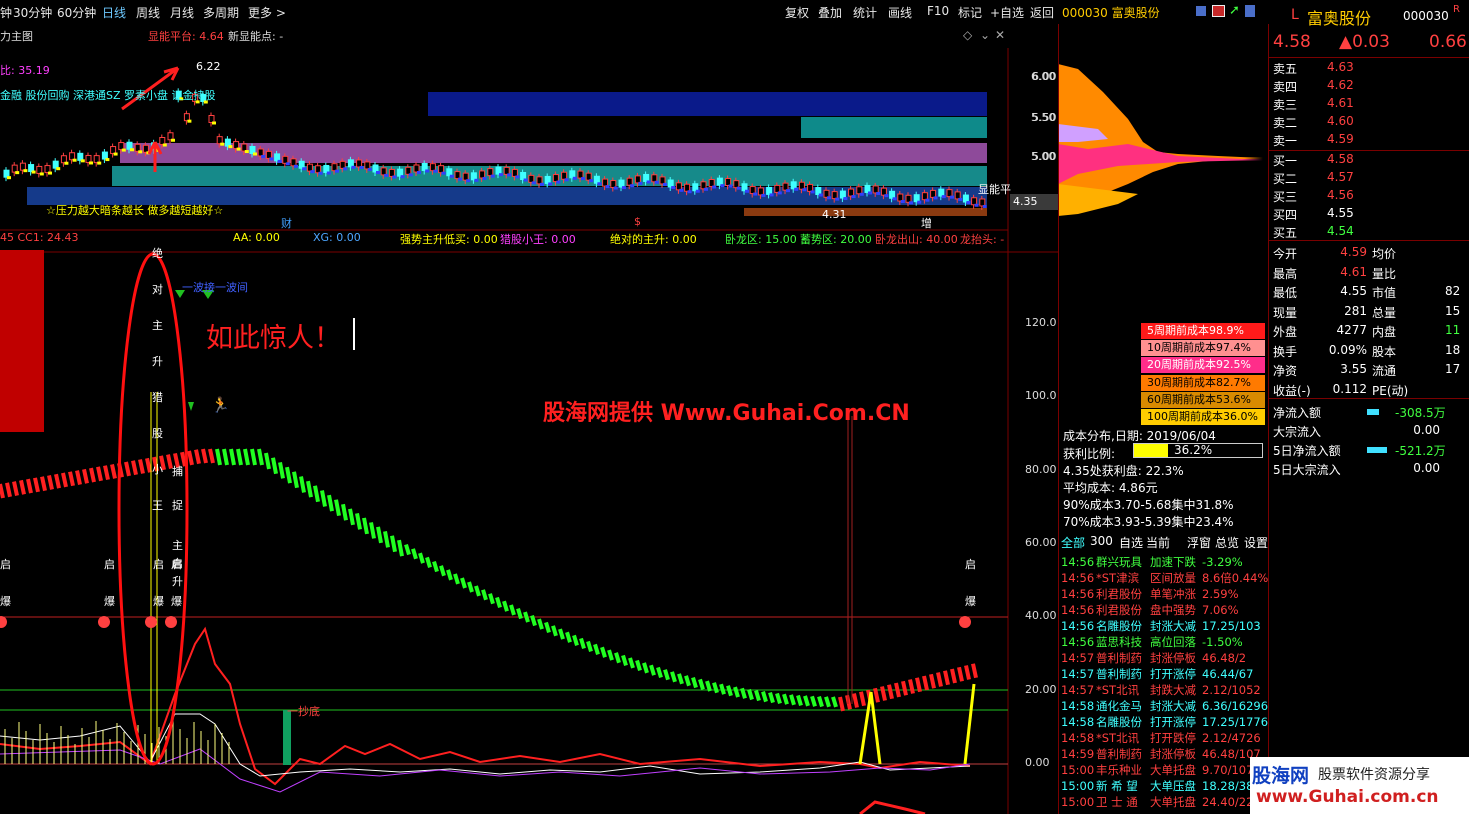 This screenshot has height=814, width=1469. I want to click on ask-price: 4.59, so click(1340, 139).